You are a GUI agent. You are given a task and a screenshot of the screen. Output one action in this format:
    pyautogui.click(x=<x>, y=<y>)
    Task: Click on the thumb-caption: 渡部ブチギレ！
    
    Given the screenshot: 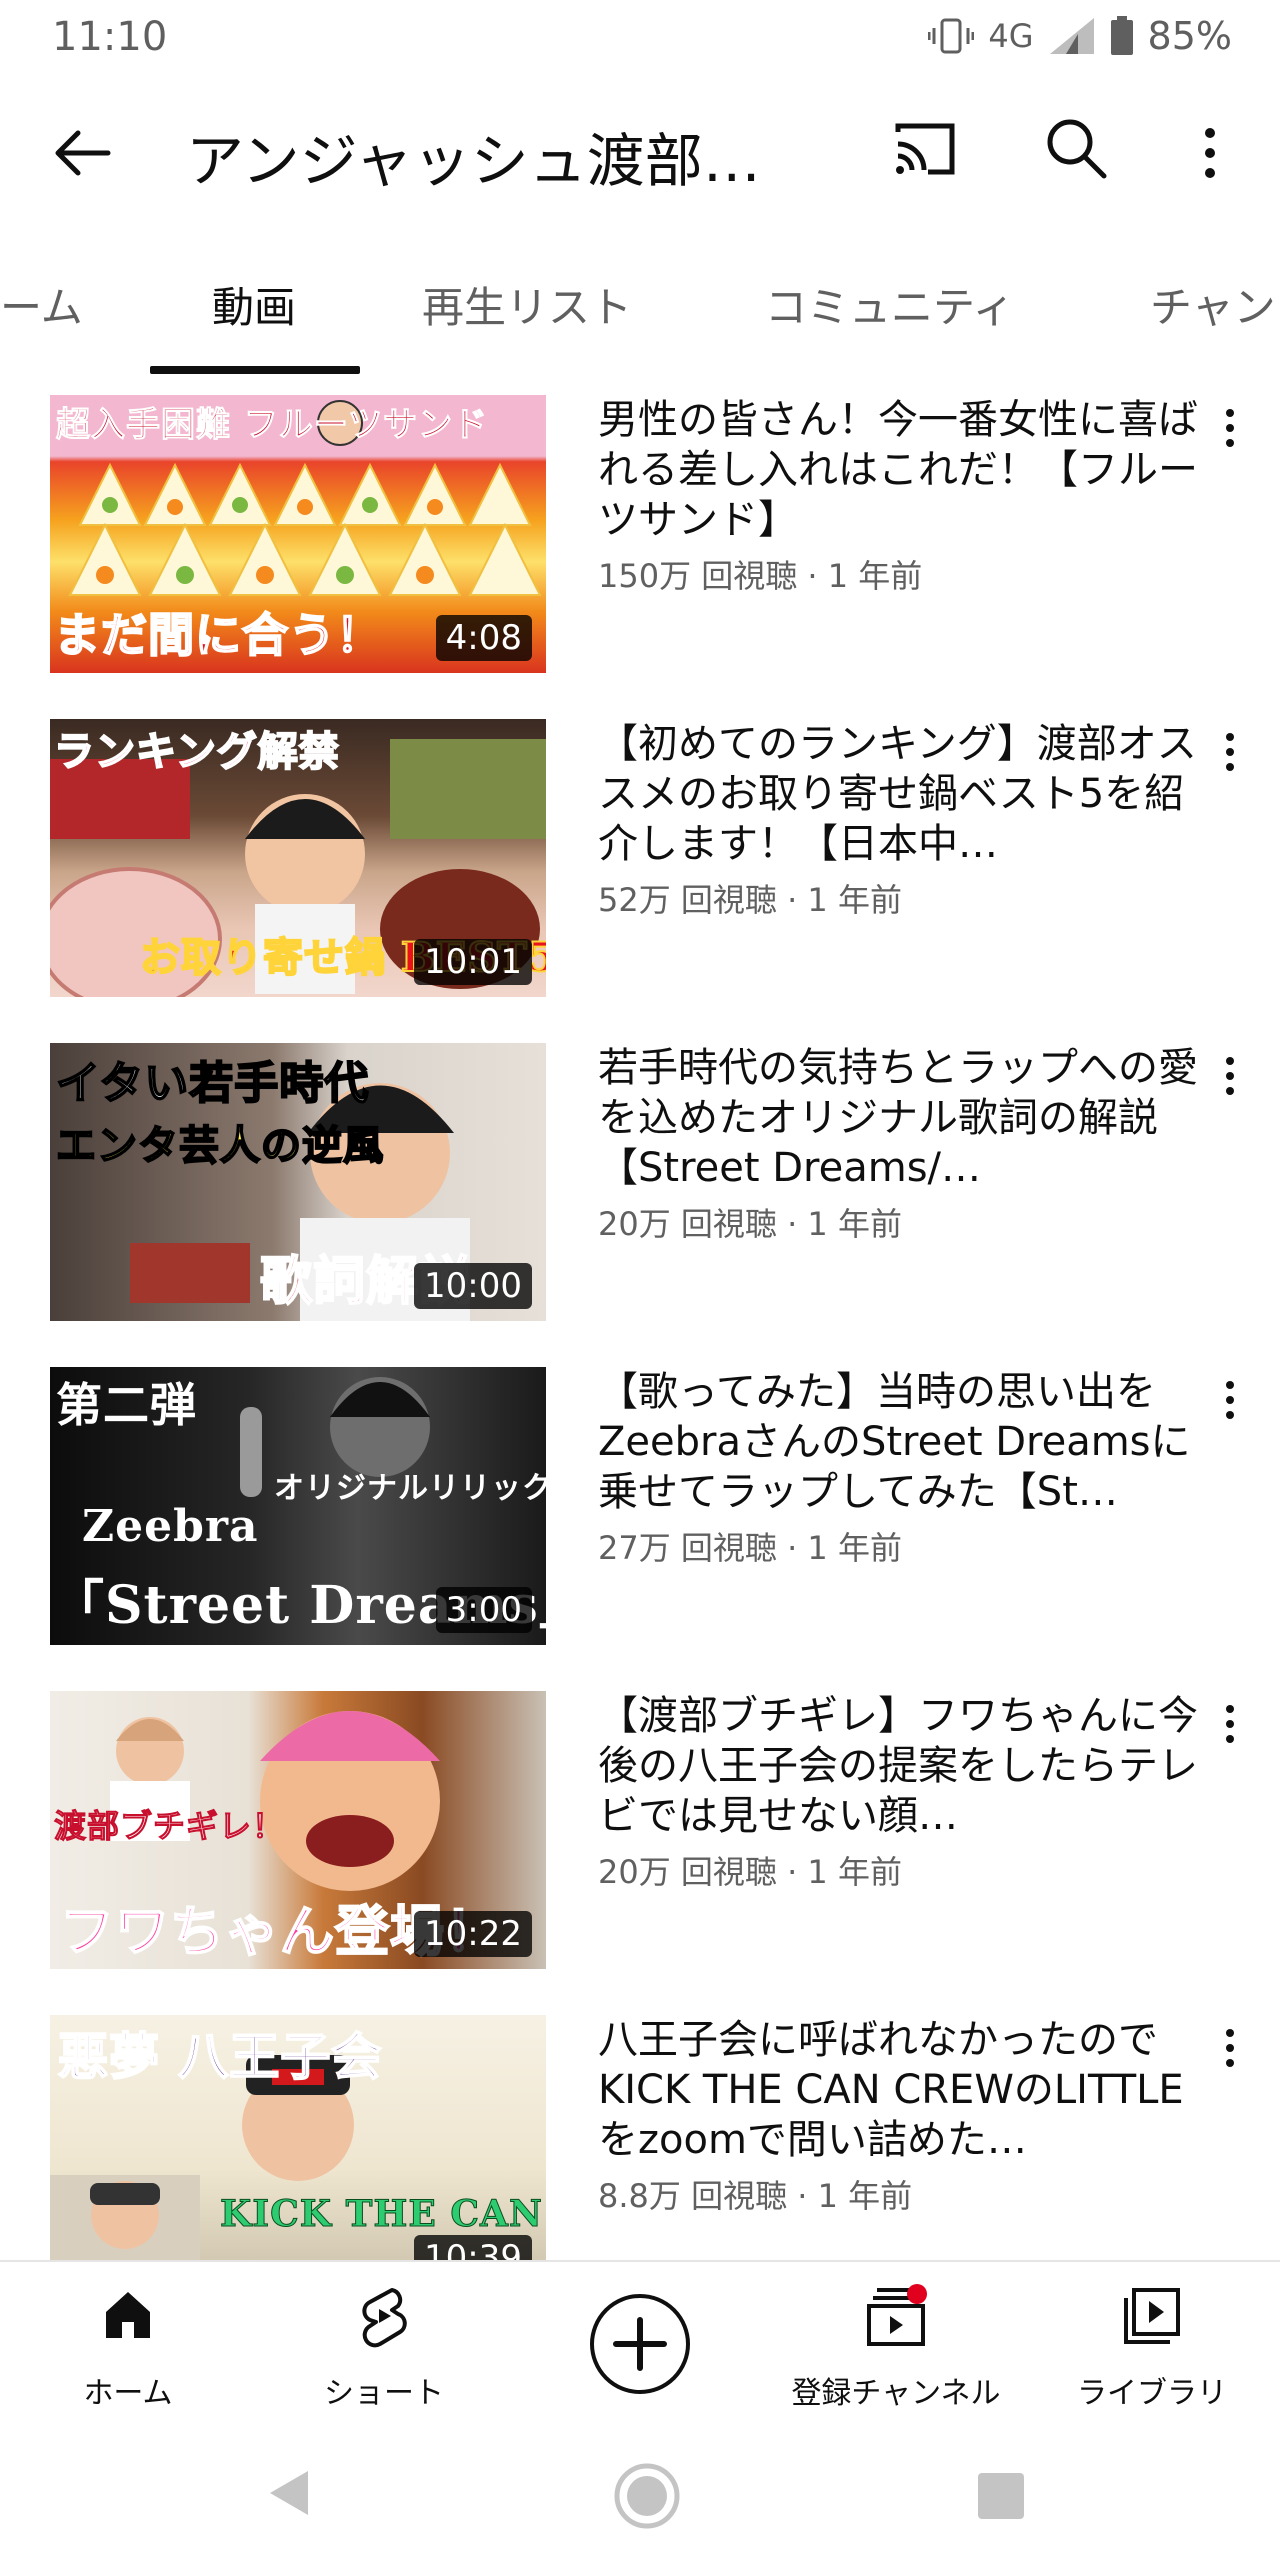 What is the action you would take?
    pyautogui.click(x=169, y=1826)
    